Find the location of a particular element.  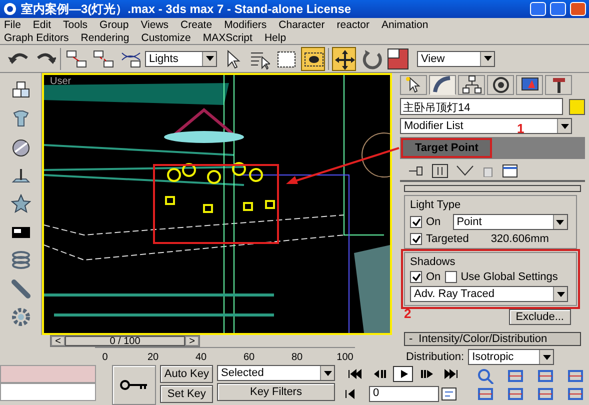

key-filters-button: Key Filters is located at coordinates (276, 392).